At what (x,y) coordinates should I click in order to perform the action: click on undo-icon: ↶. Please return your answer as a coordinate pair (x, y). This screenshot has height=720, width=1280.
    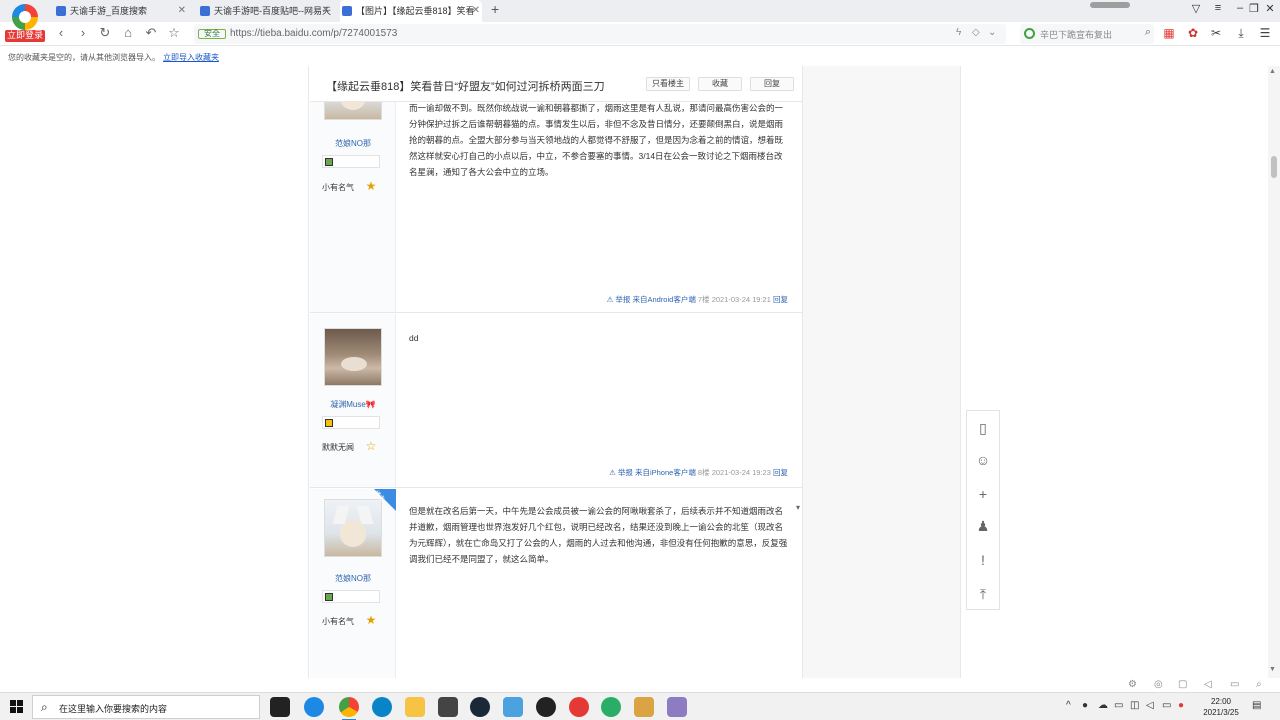
    Looking at the image, I should click on (151, 33).